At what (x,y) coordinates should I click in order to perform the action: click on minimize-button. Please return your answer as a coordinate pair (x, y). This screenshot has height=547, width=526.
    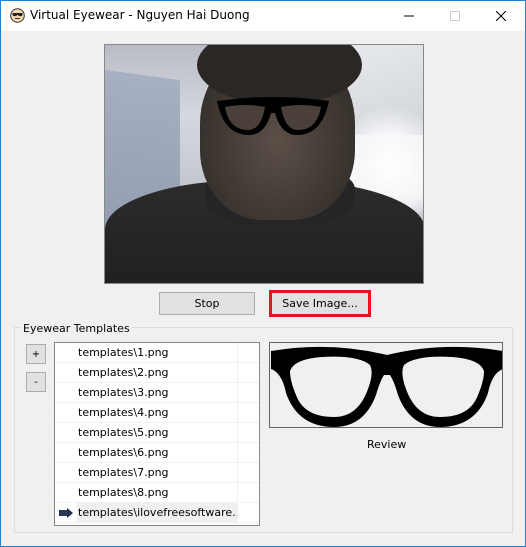
    Looking at the image, I should click on (409, 16).